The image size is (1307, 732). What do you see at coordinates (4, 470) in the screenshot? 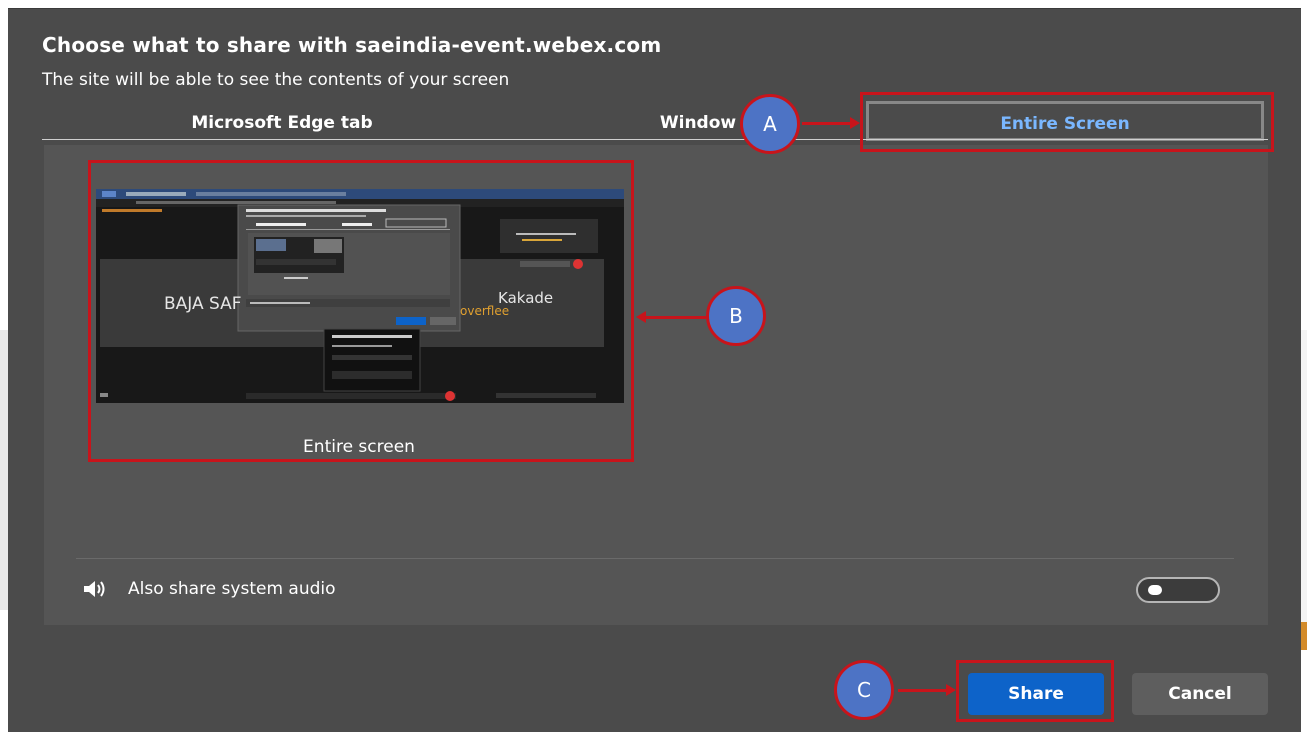
I see `background-window-edge-left` at bounding box center [4, 470].